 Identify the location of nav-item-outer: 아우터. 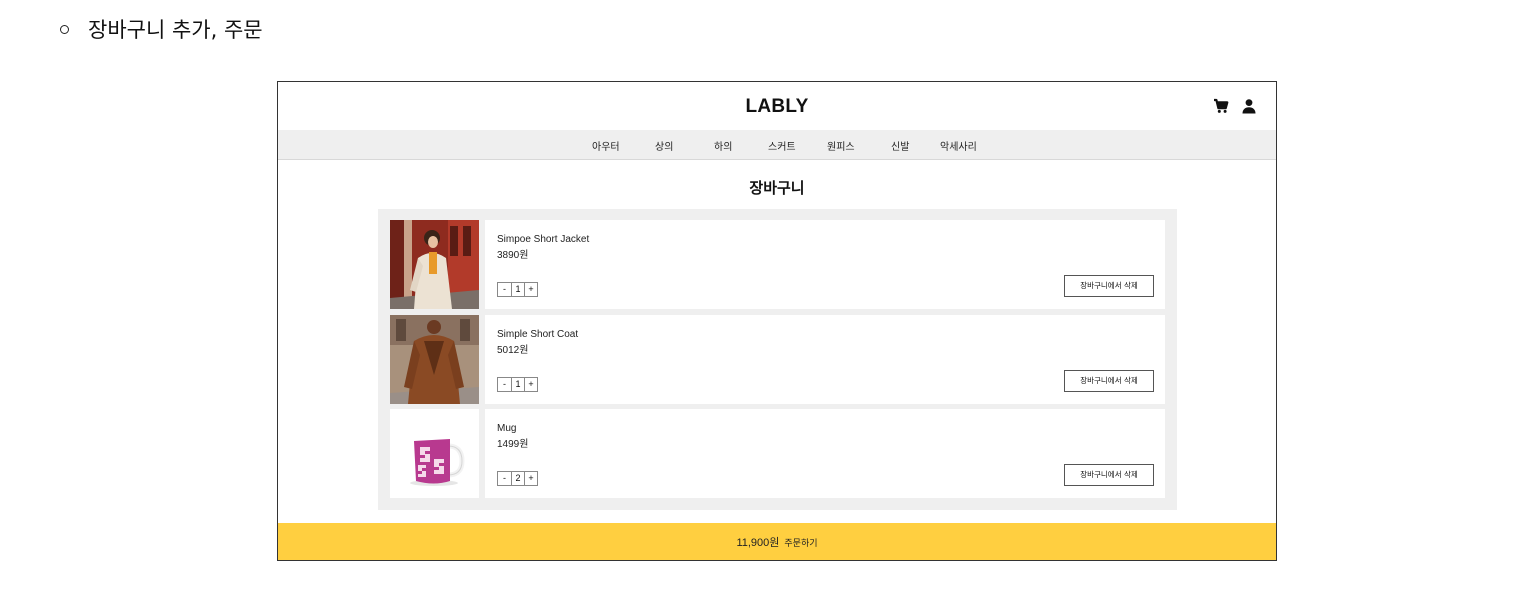
(606, 145).